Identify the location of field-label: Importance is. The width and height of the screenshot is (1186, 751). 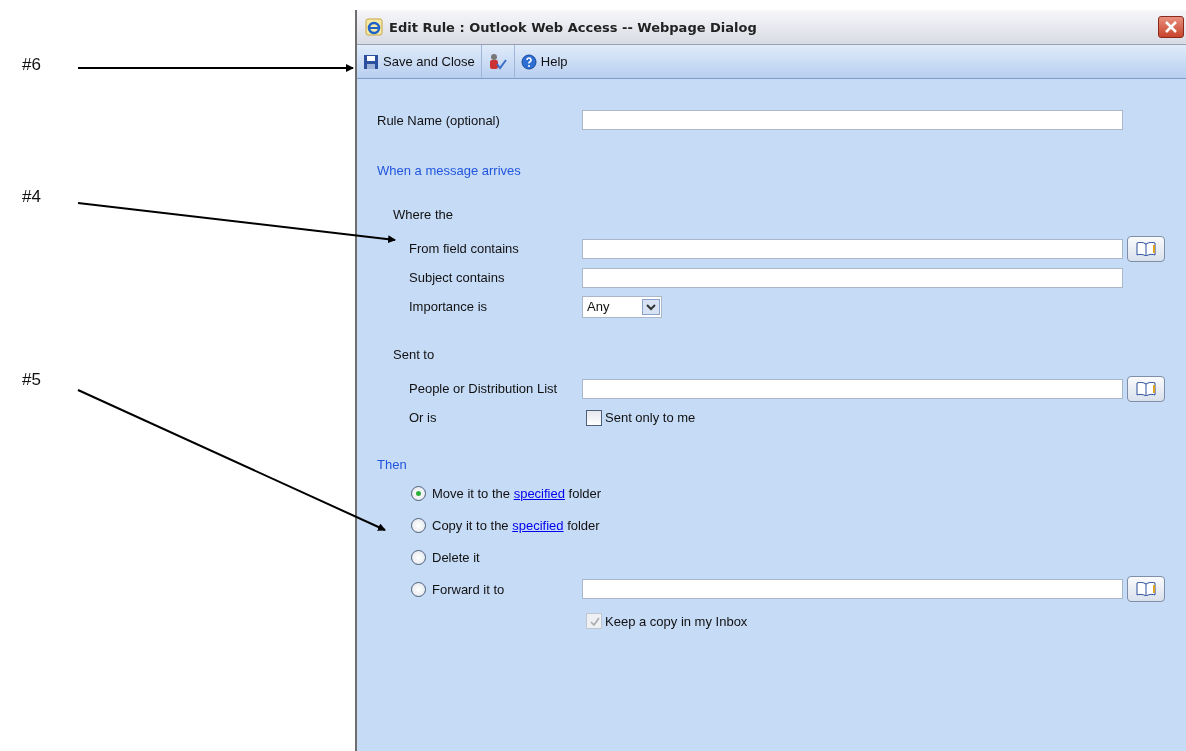
(448, 306).